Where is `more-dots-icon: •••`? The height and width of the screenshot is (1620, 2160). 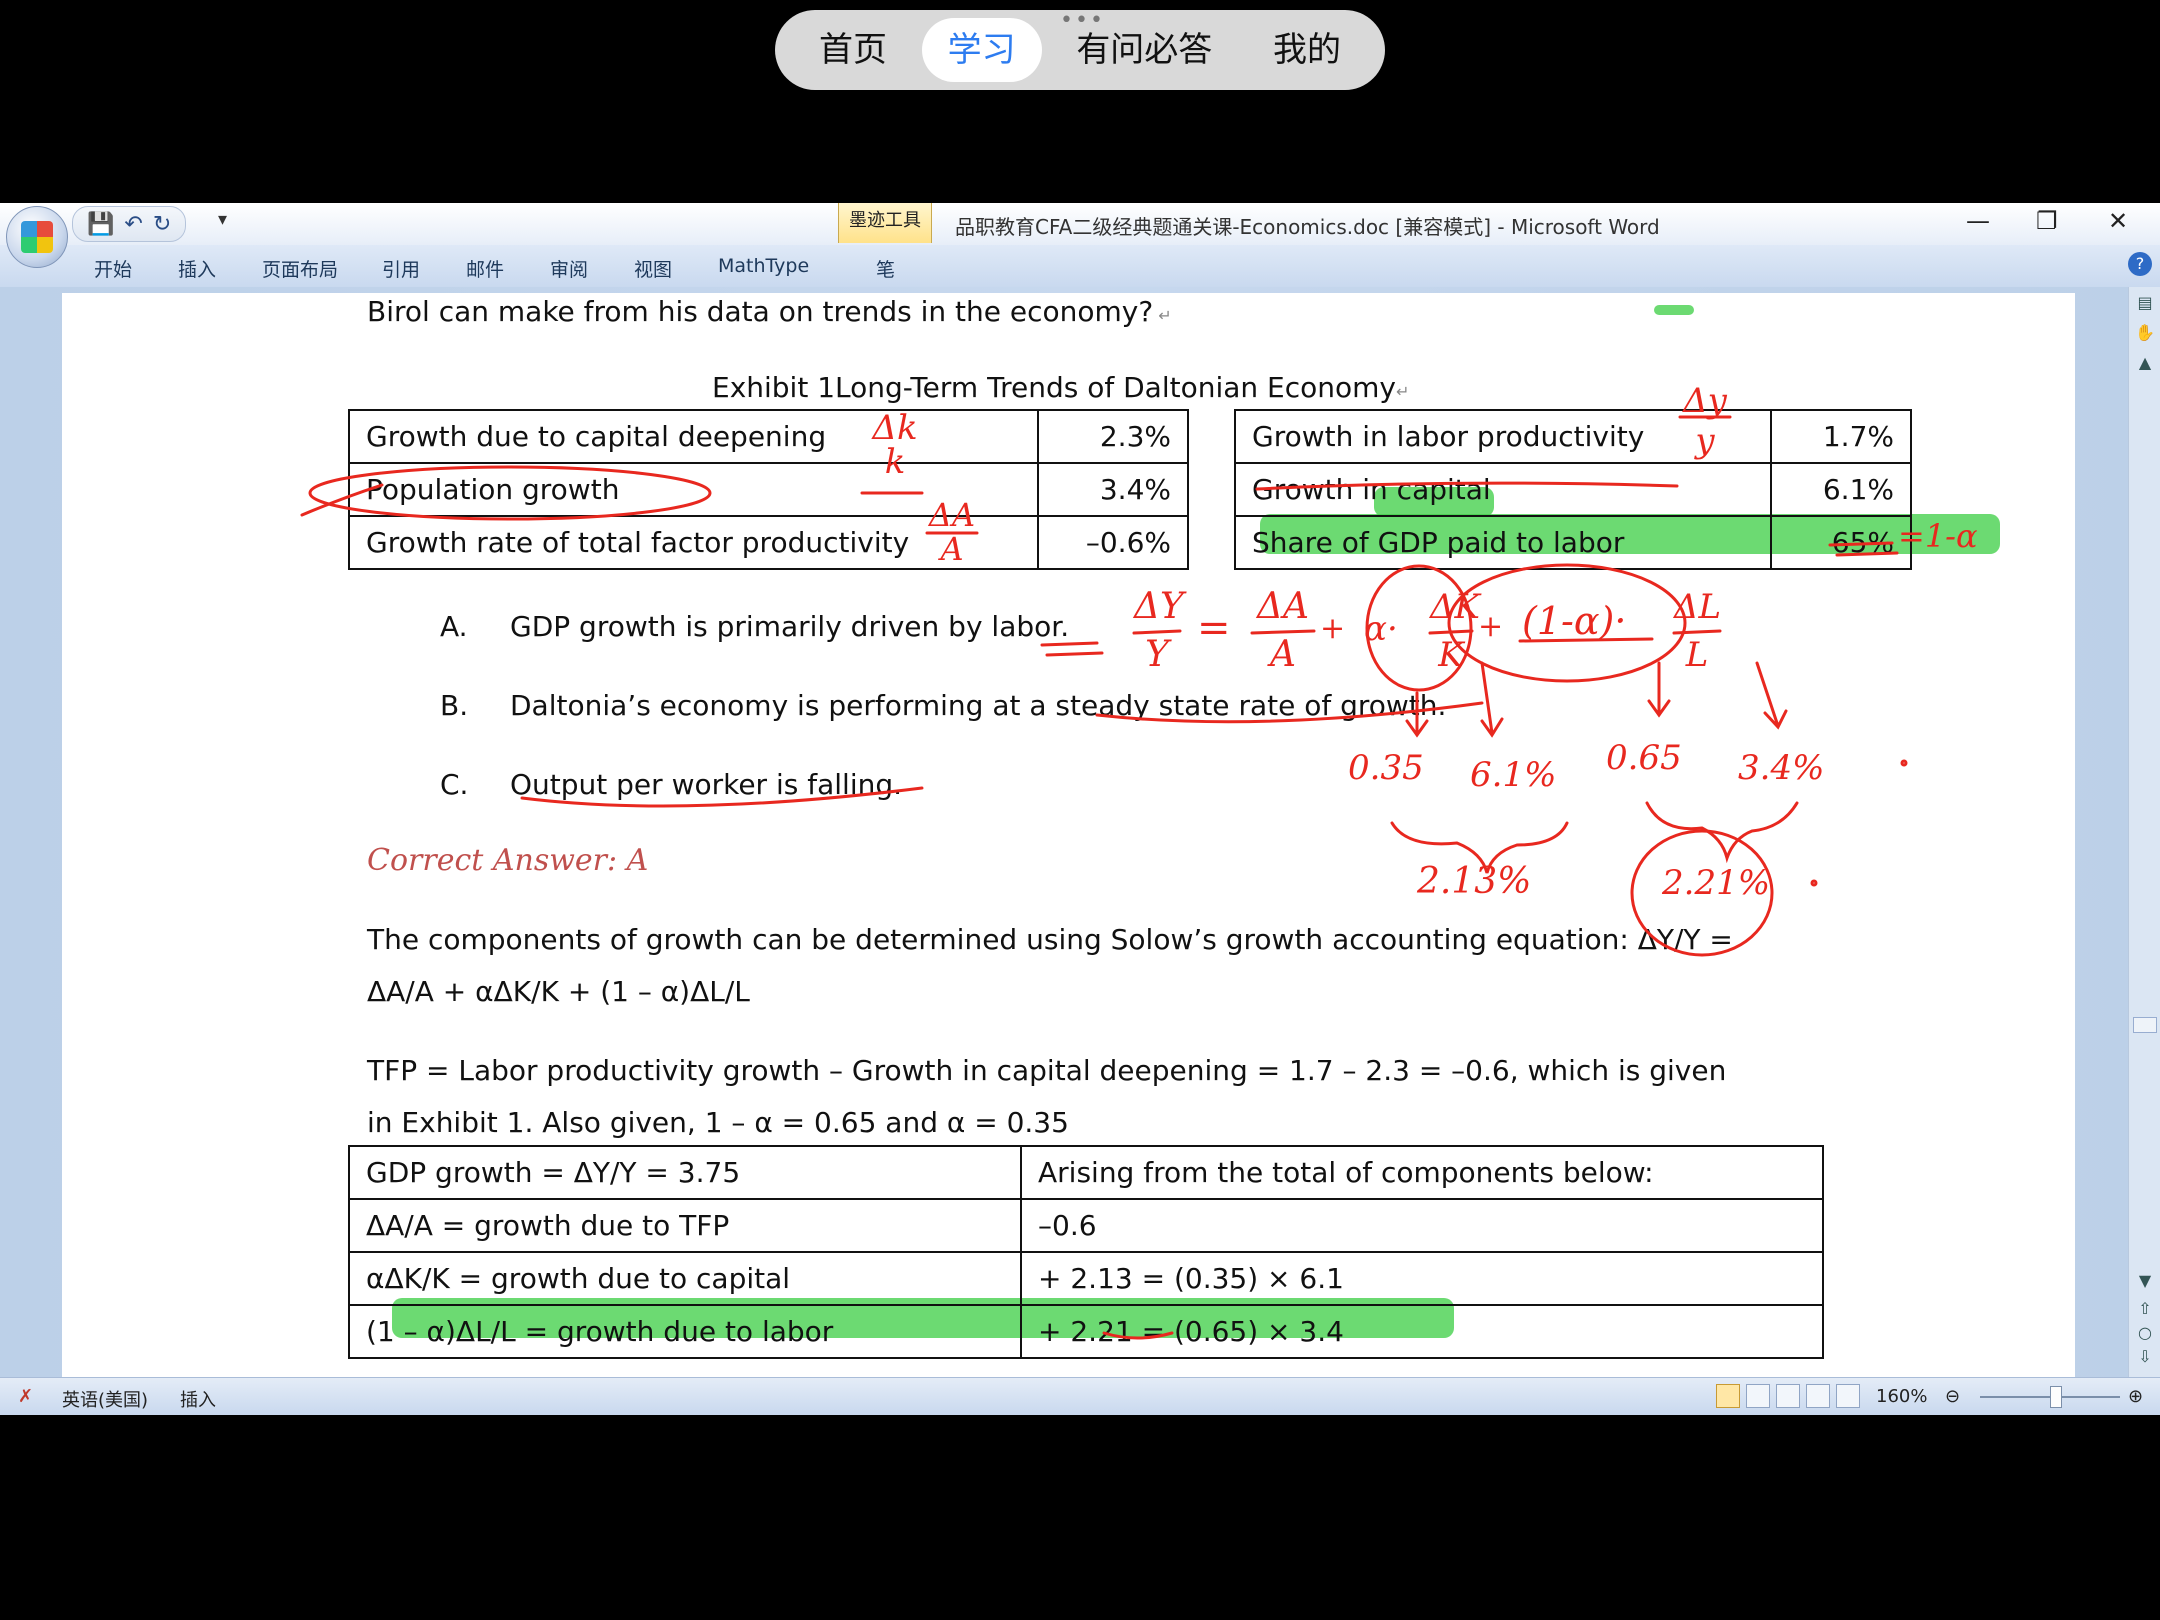 more-dots-icon: ••• is located at coordinates (1082, 20).